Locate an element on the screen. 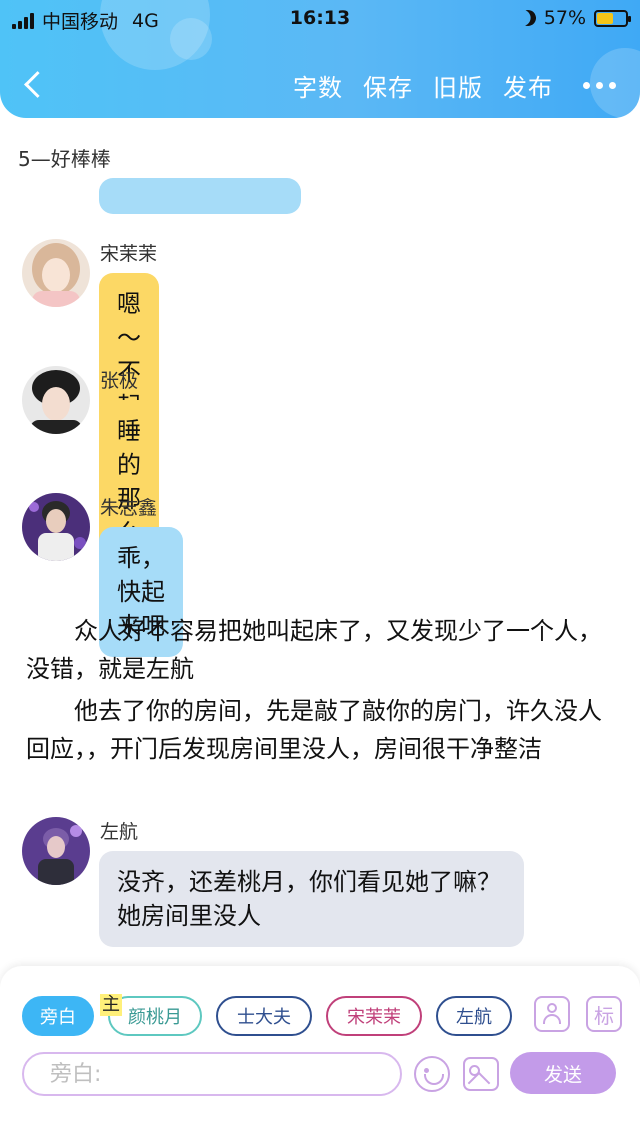  character-chip: 士大夫 is located at coordinates (264, 1016).